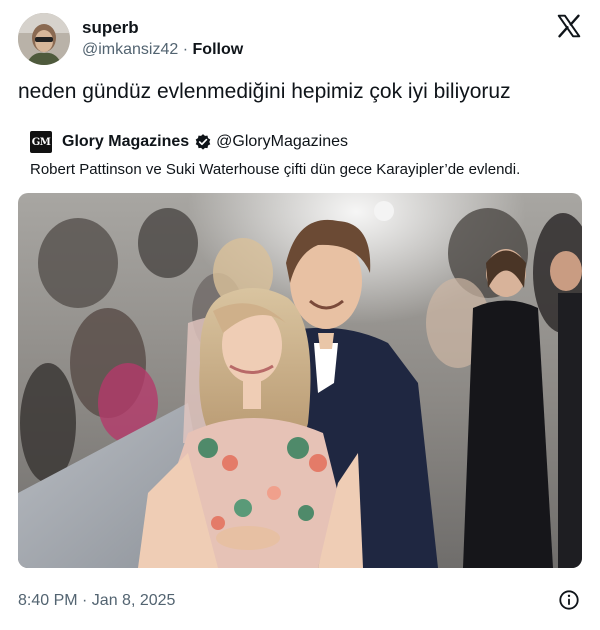 The height and width of the screenshot is (630, 600). Describe the element at coordinates (569, 26) in the screenshot. I see `x-logo-icon` at that location.